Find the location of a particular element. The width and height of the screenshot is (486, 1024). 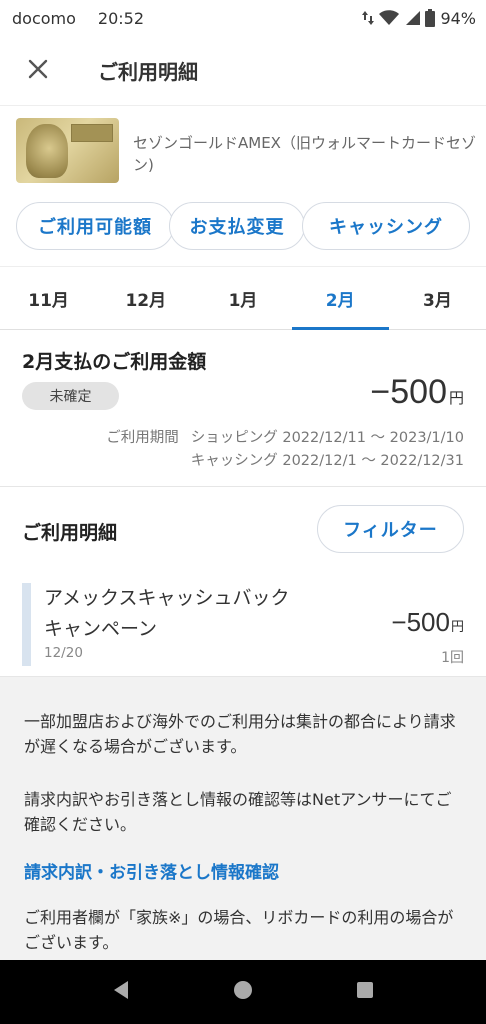

notice-text-family: ご利用者欄が「家族※」の場合、リボカードの利用の場合がございます。 is located at coordinates (239, 930).